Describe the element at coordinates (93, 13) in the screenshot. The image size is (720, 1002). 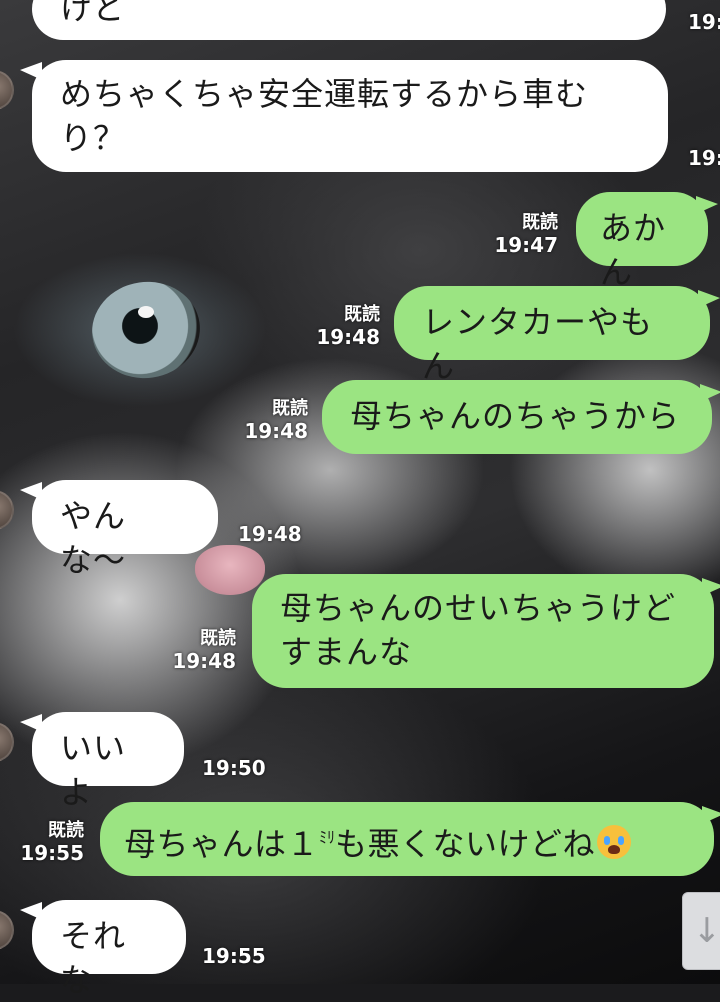
I see `message-text: けど` at that location.